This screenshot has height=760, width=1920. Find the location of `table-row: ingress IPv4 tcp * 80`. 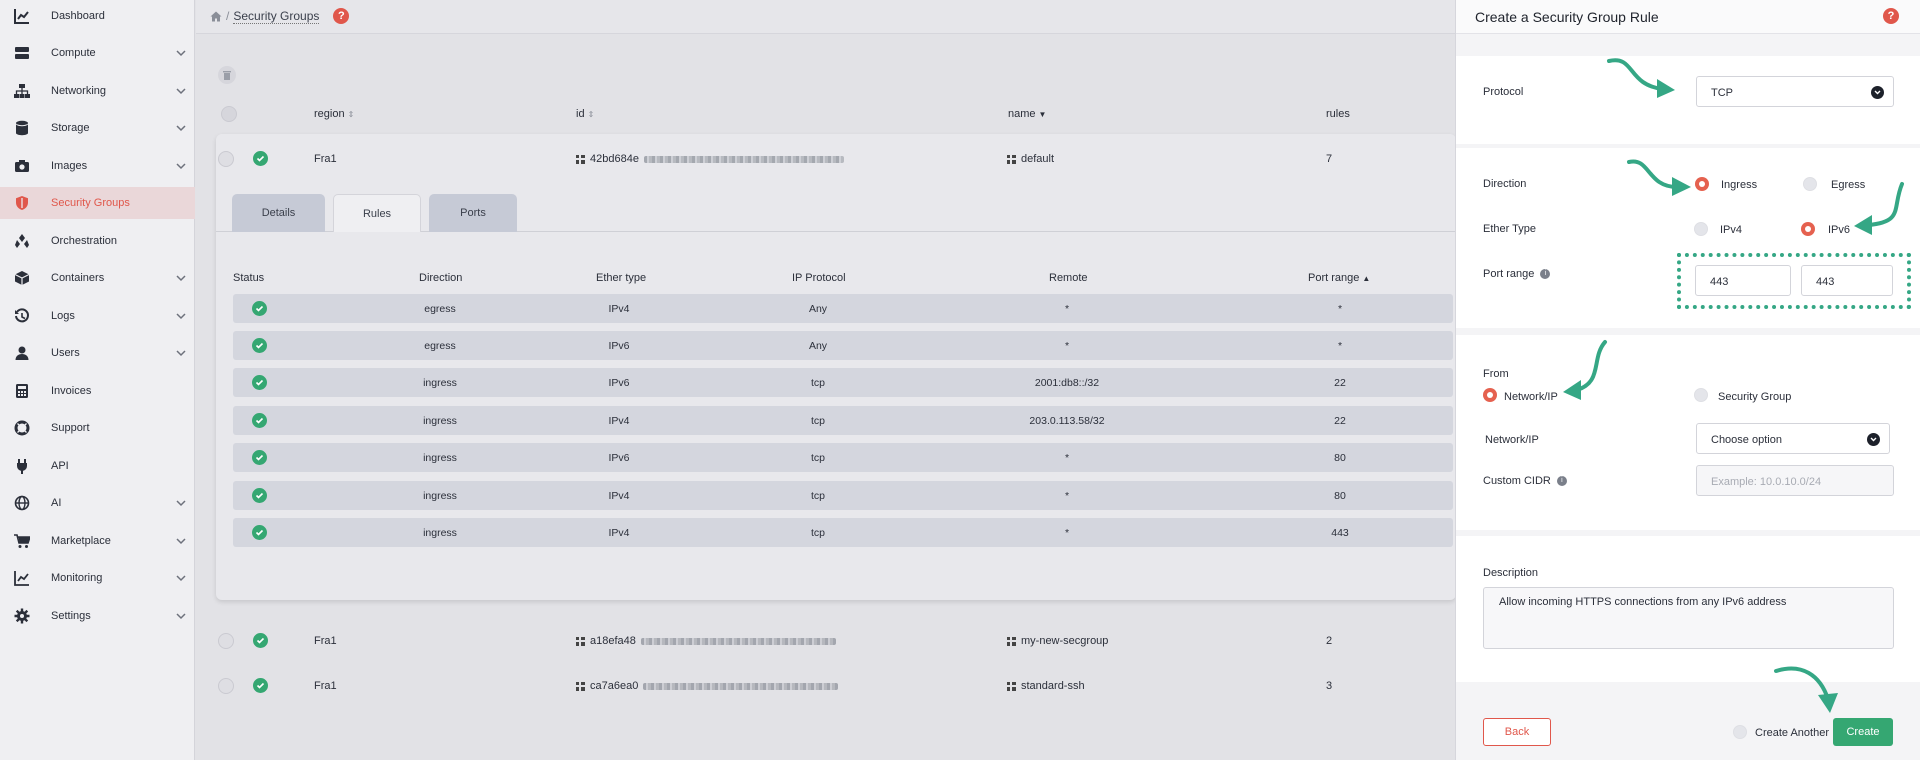

table-row: ingress IPv4 tcp * 80 is located at coordinates (843, 495).